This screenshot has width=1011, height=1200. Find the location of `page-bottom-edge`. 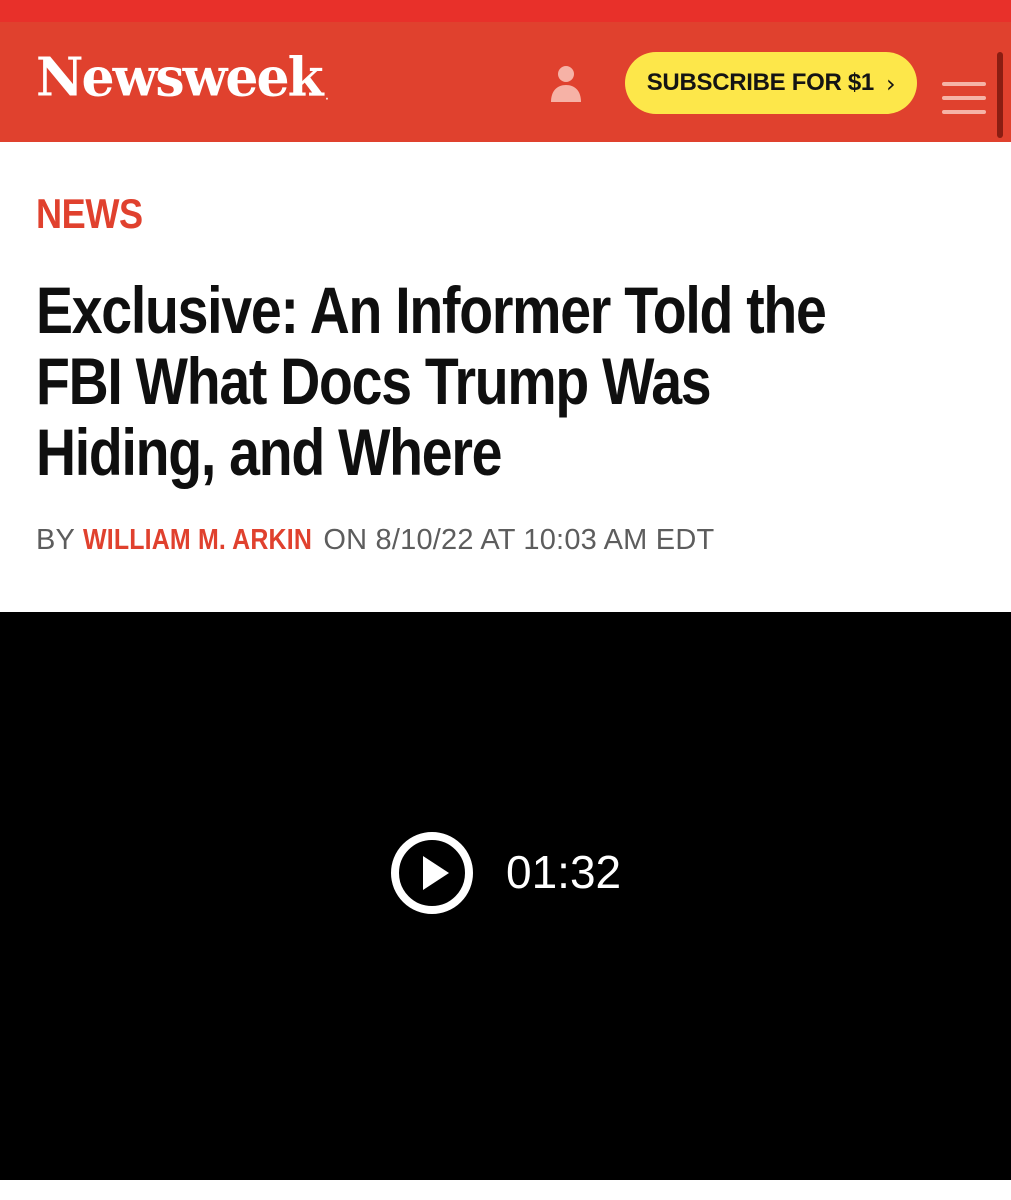

page-bottom-edge is located at coordinates (505, 1190).